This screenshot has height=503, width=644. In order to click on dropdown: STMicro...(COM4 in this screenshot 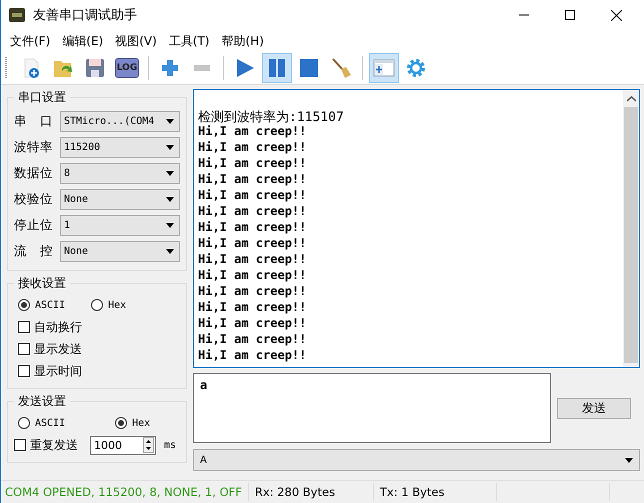, I will do `click(120, 121)`.